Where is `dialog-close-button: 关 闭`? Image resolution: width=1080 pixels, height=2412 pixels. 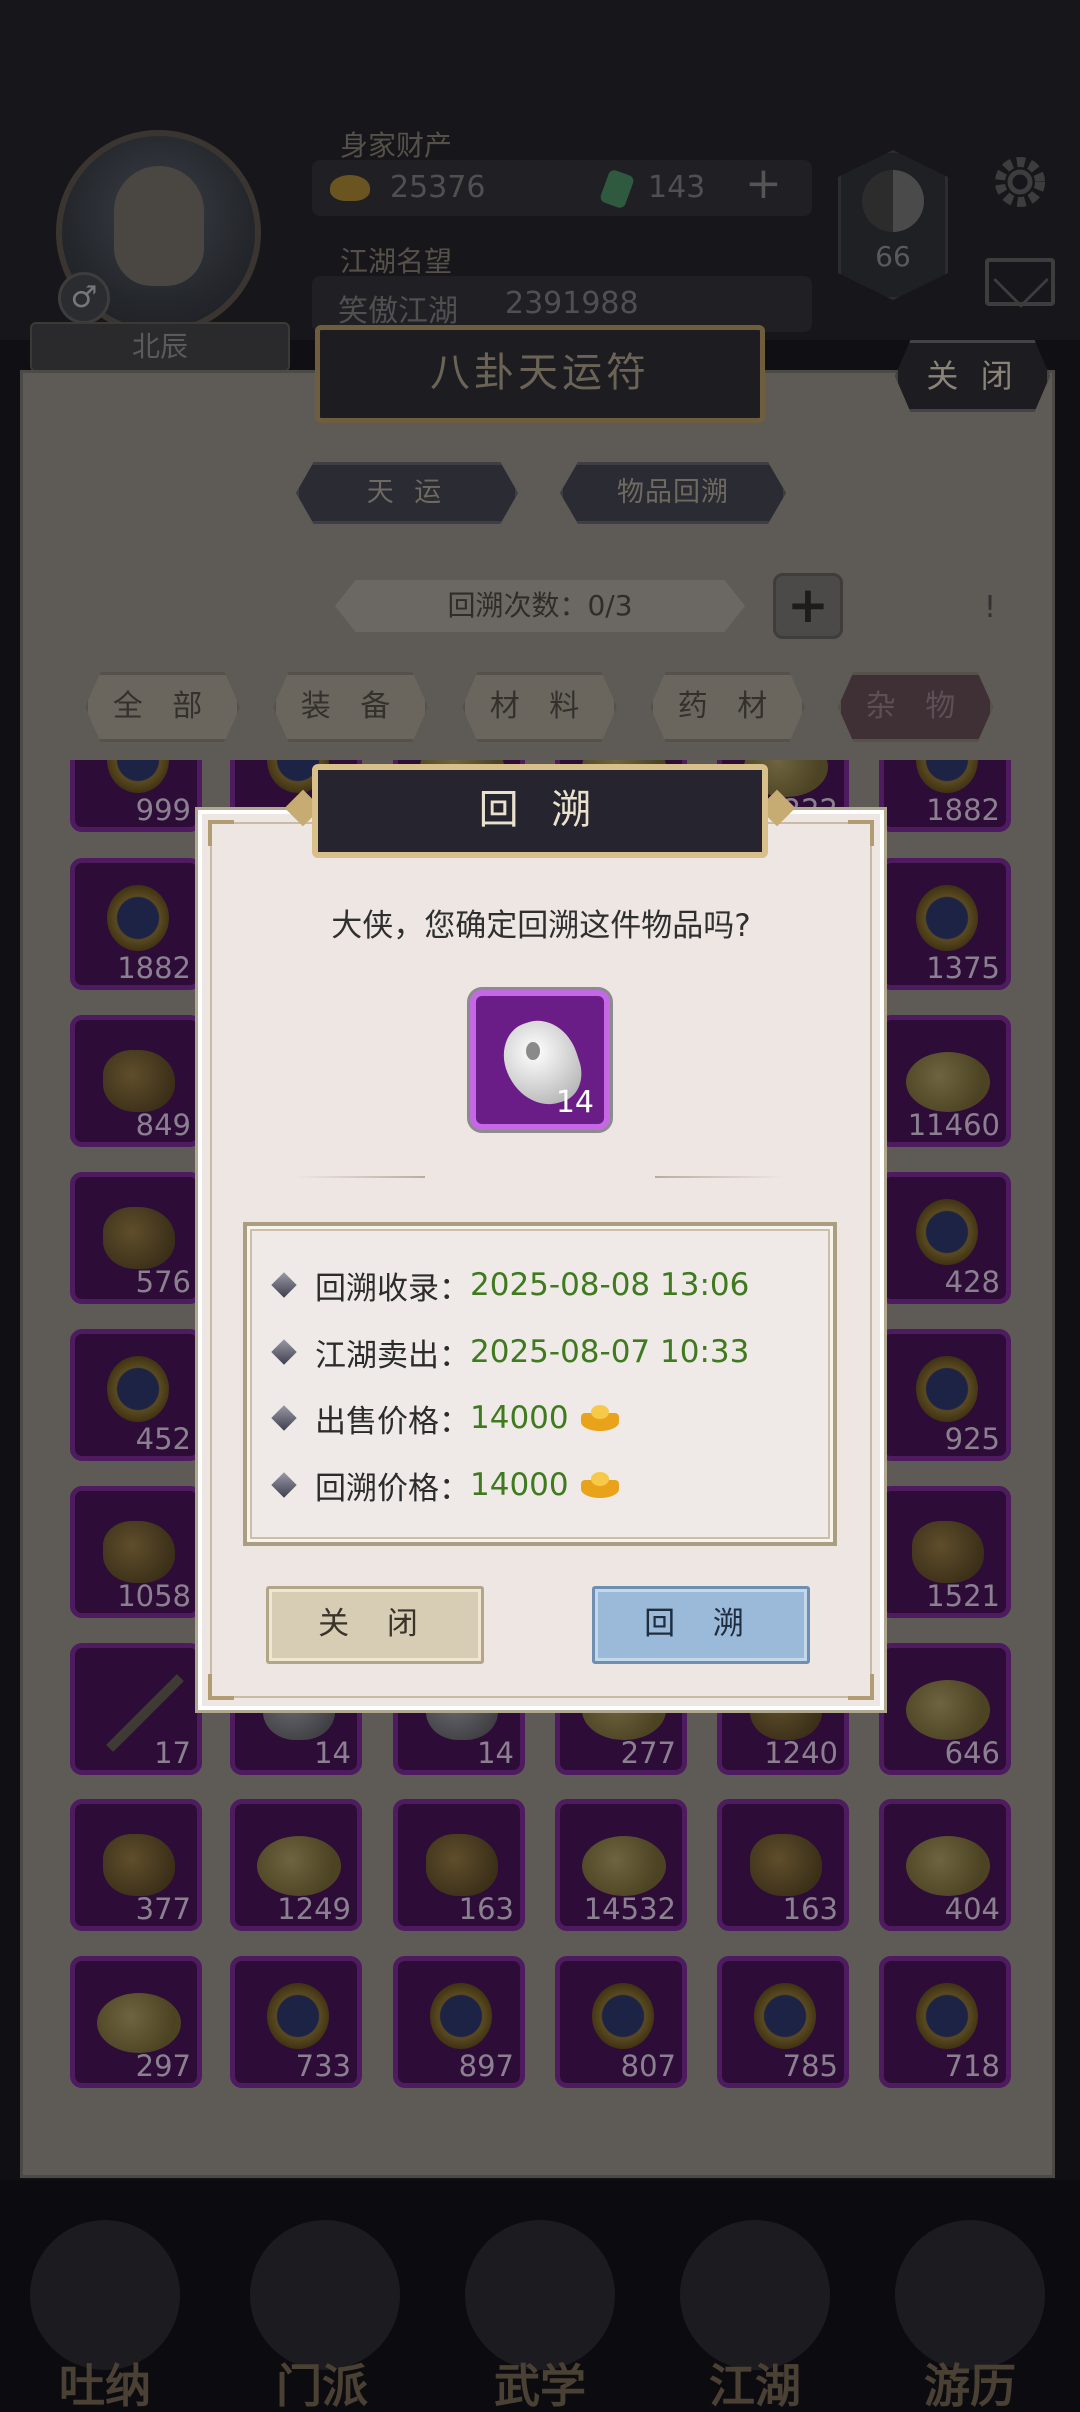 dialog-close-button: 关 闭 is located at coordinates (375, 1625).